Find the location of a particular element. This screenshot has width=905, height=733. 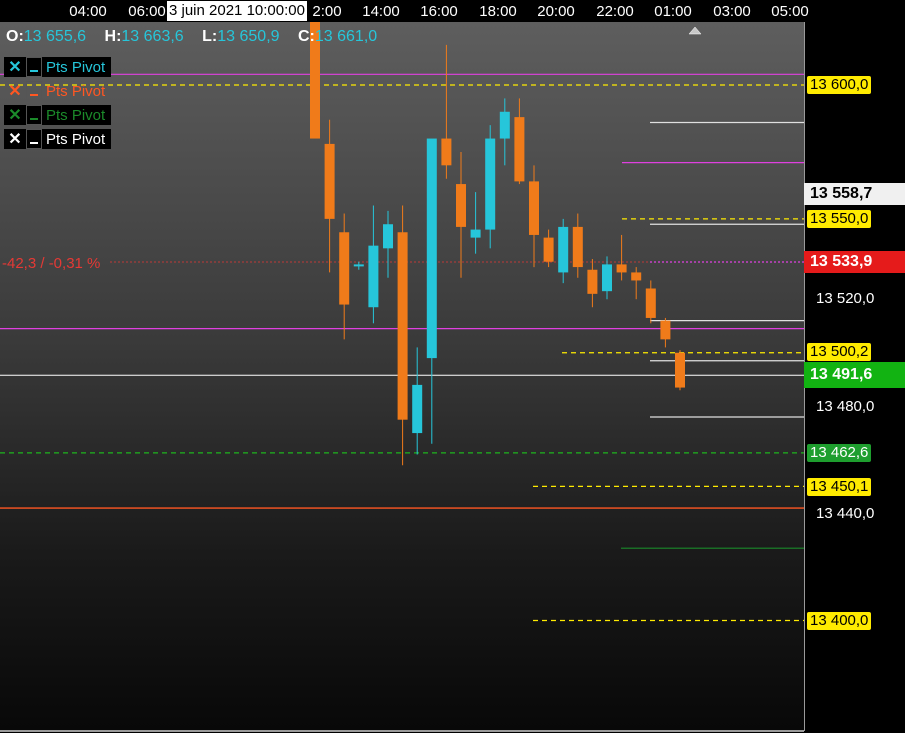

open-key: O: is located at coordinates (15, 36).